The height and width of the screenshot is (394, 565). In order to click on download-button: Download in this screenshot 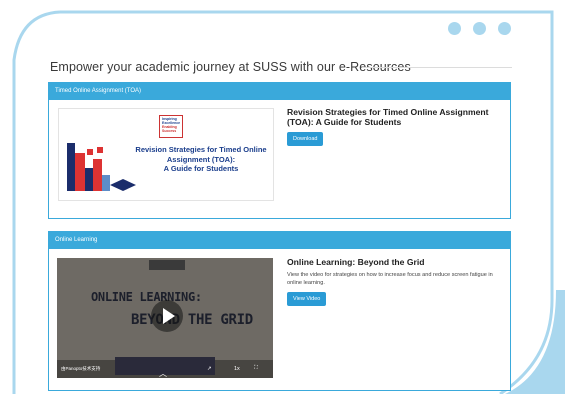, I will do `click(305, 139)`.